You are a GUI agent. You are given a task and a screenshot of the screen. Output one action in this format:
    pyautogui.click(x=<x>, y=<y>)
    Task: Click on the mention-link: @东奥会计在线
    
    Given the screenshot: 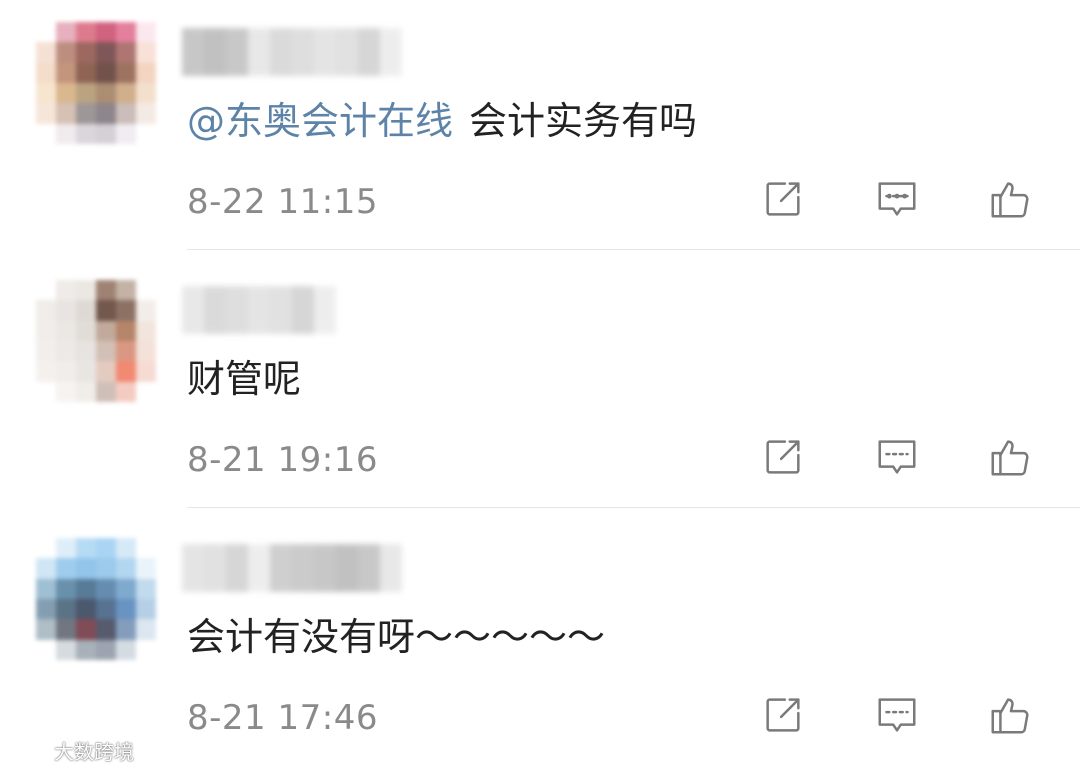 What is the action you would take?
    pyautogui.click(x=320, y=121)
    